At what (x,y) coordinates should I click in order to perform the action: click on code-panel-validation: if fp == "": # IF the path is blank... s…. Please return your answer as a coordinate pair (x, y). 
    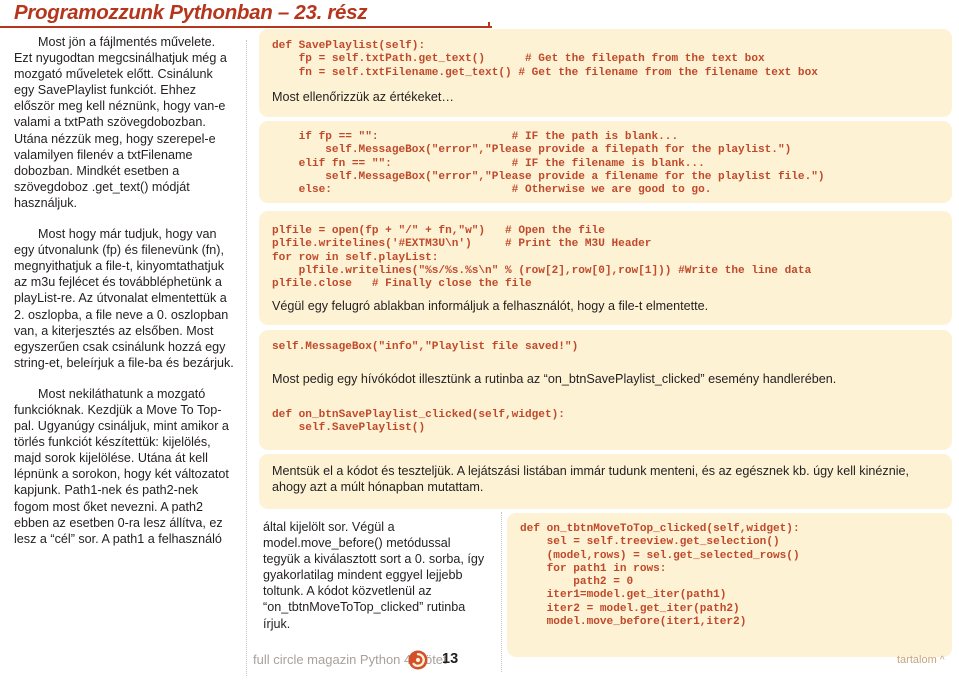
    Looking at the image, I should click on (605, 162).